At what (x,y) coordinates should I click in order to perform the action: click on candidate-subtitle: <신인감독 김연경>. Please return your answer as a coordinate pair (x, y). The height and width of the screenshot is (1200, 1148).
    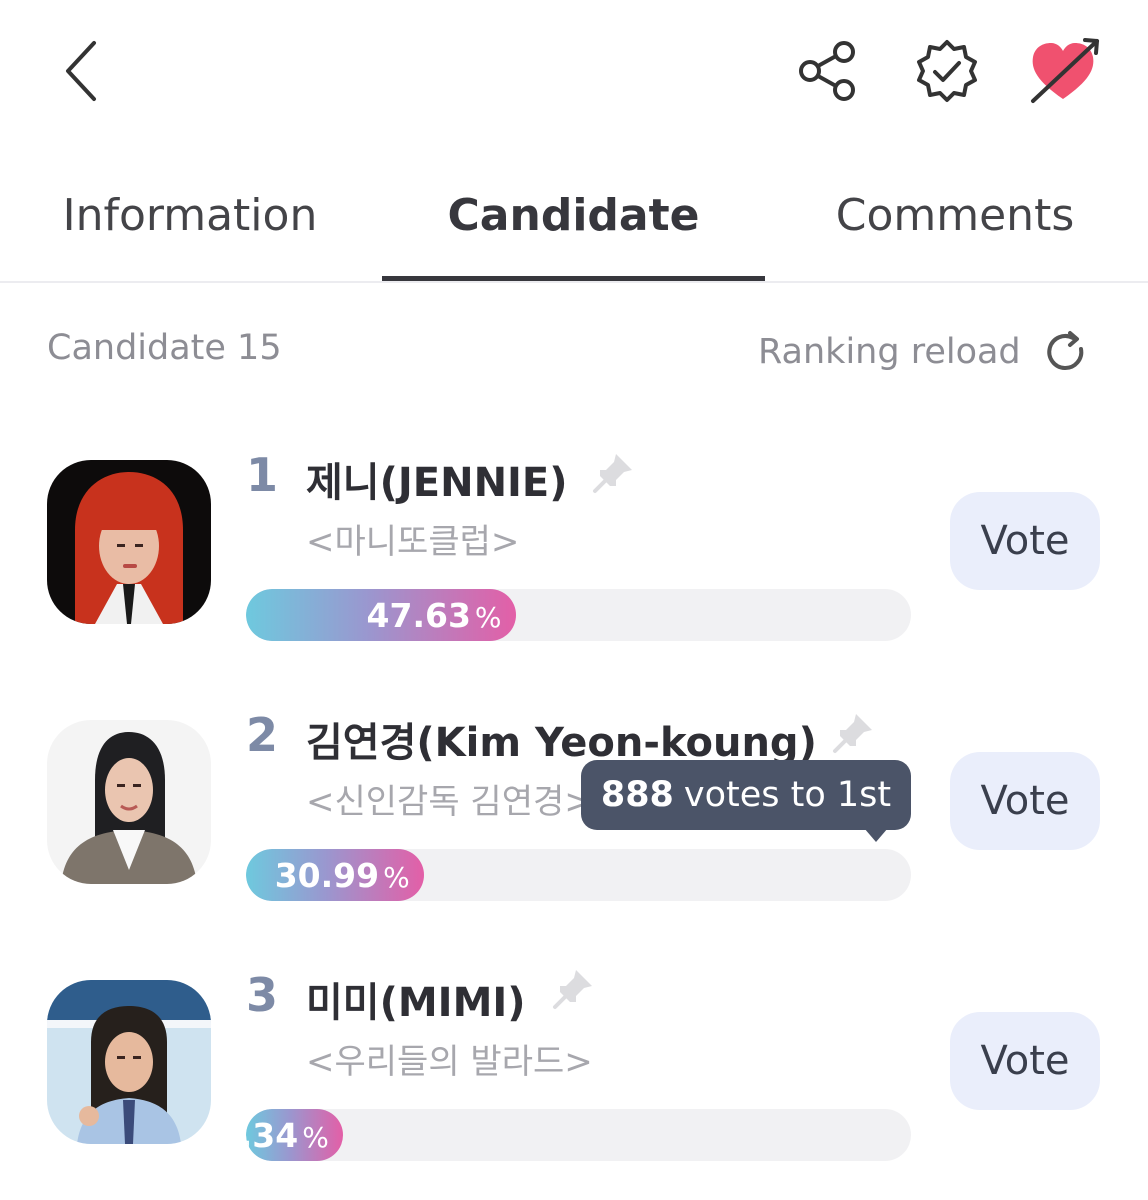
    Looking at the image, I should click on (449, 802).